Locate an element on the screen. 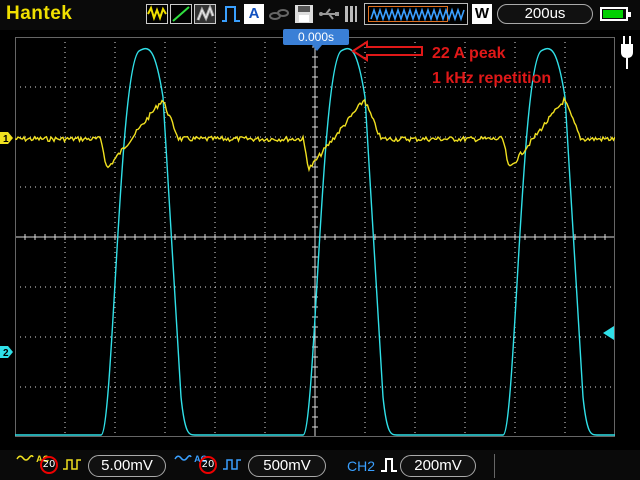 The height and width of the screenshot is (480, 640). brand-logo: Hantek is located at coordinates (39, 13).